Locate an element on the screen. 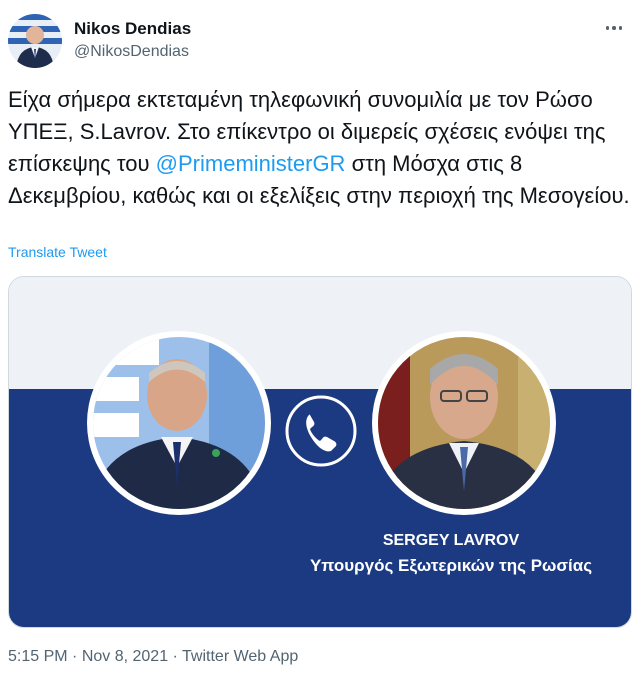 The width and height of the screenshot is (640, 674). media-caption-title: Υπουργός Εξωτερικών της Ρωσίας is located at coordinates (451, 565).